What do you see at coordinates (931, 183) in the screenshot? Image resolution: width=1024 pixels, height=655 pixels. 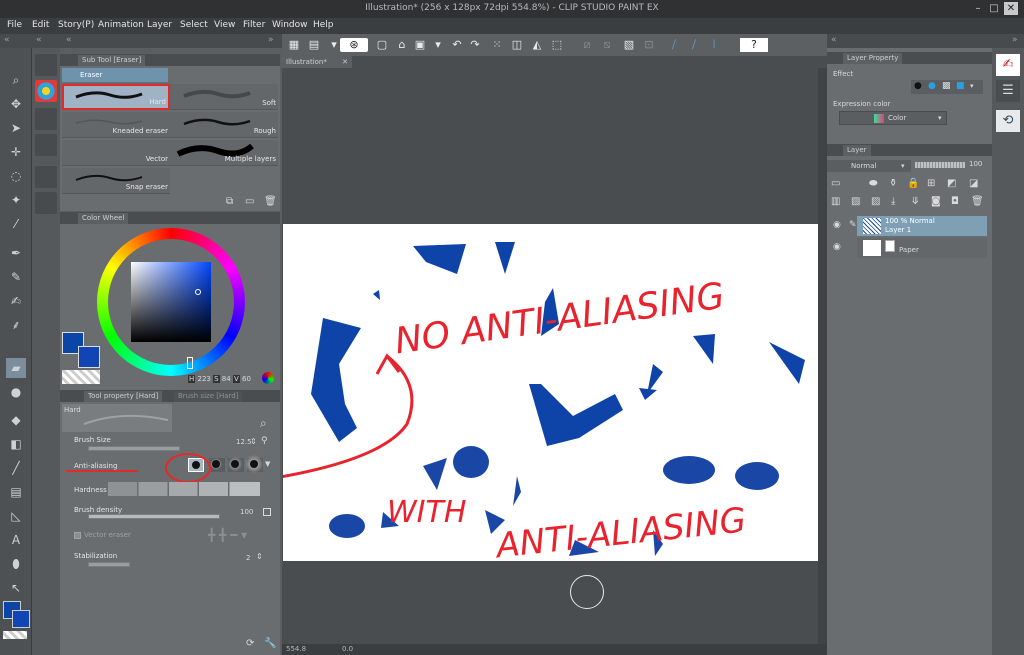 I see `lock-transparent-icon: ⊞` at bounding box center [931, 183].